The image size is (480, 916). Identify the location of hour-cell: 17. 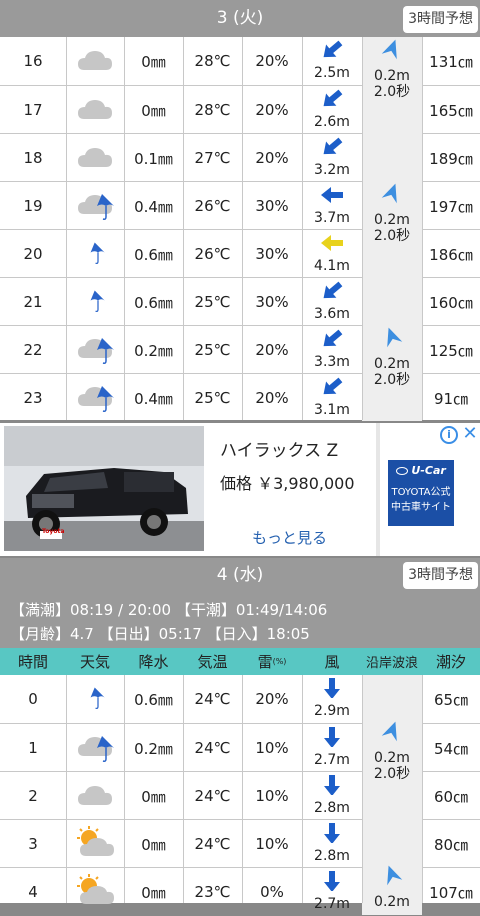
(33, 110).